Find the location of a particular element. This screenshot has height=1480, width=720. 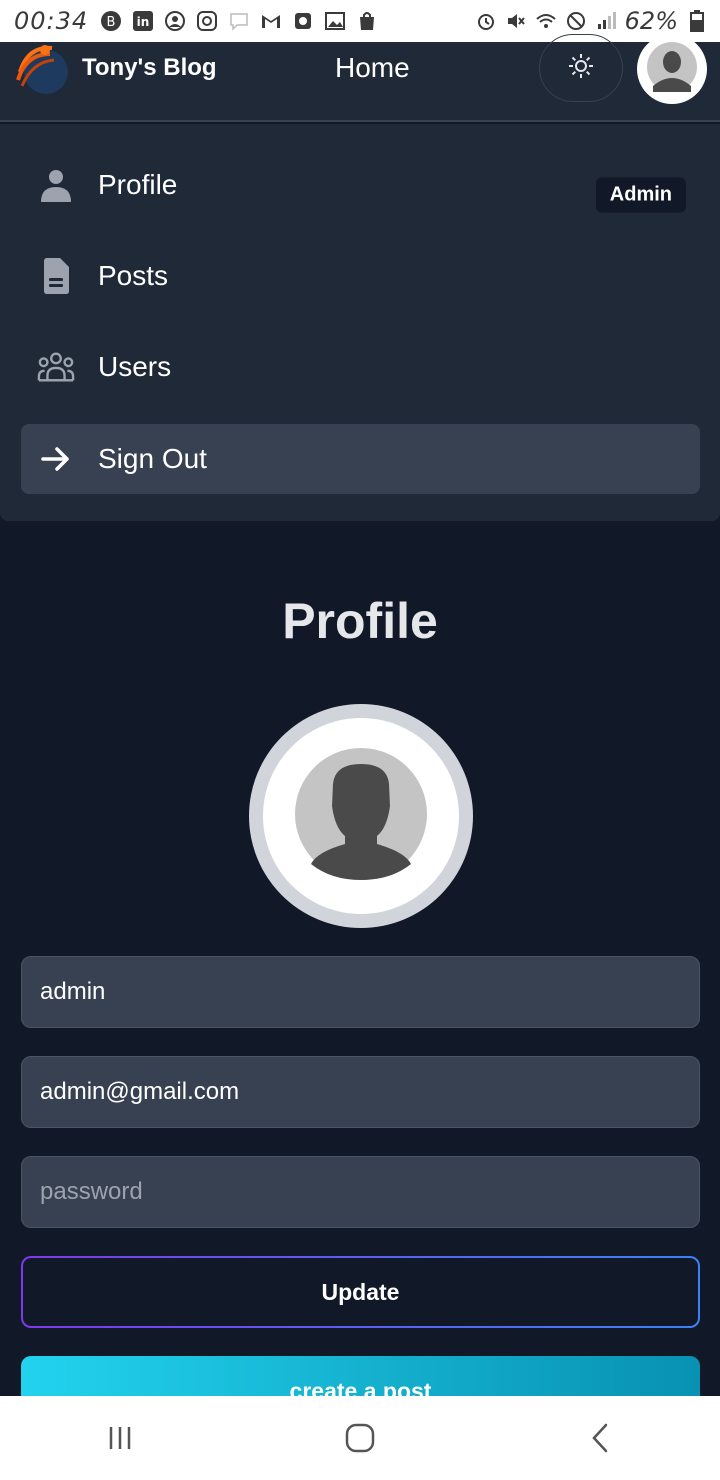

chat-icon is located at coordinates (239, 21).